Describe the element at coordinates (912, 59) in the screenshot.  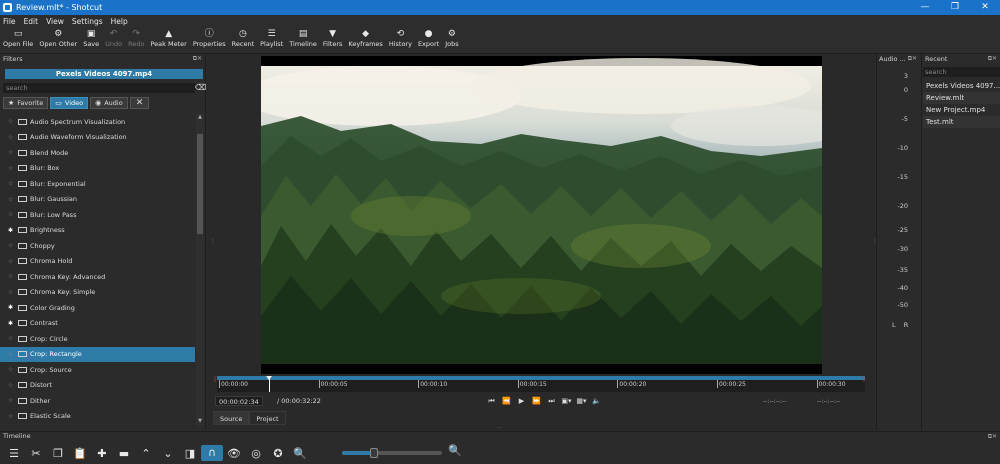
I see `audio-dock-buttons-icon: ⧉✕` at that location.